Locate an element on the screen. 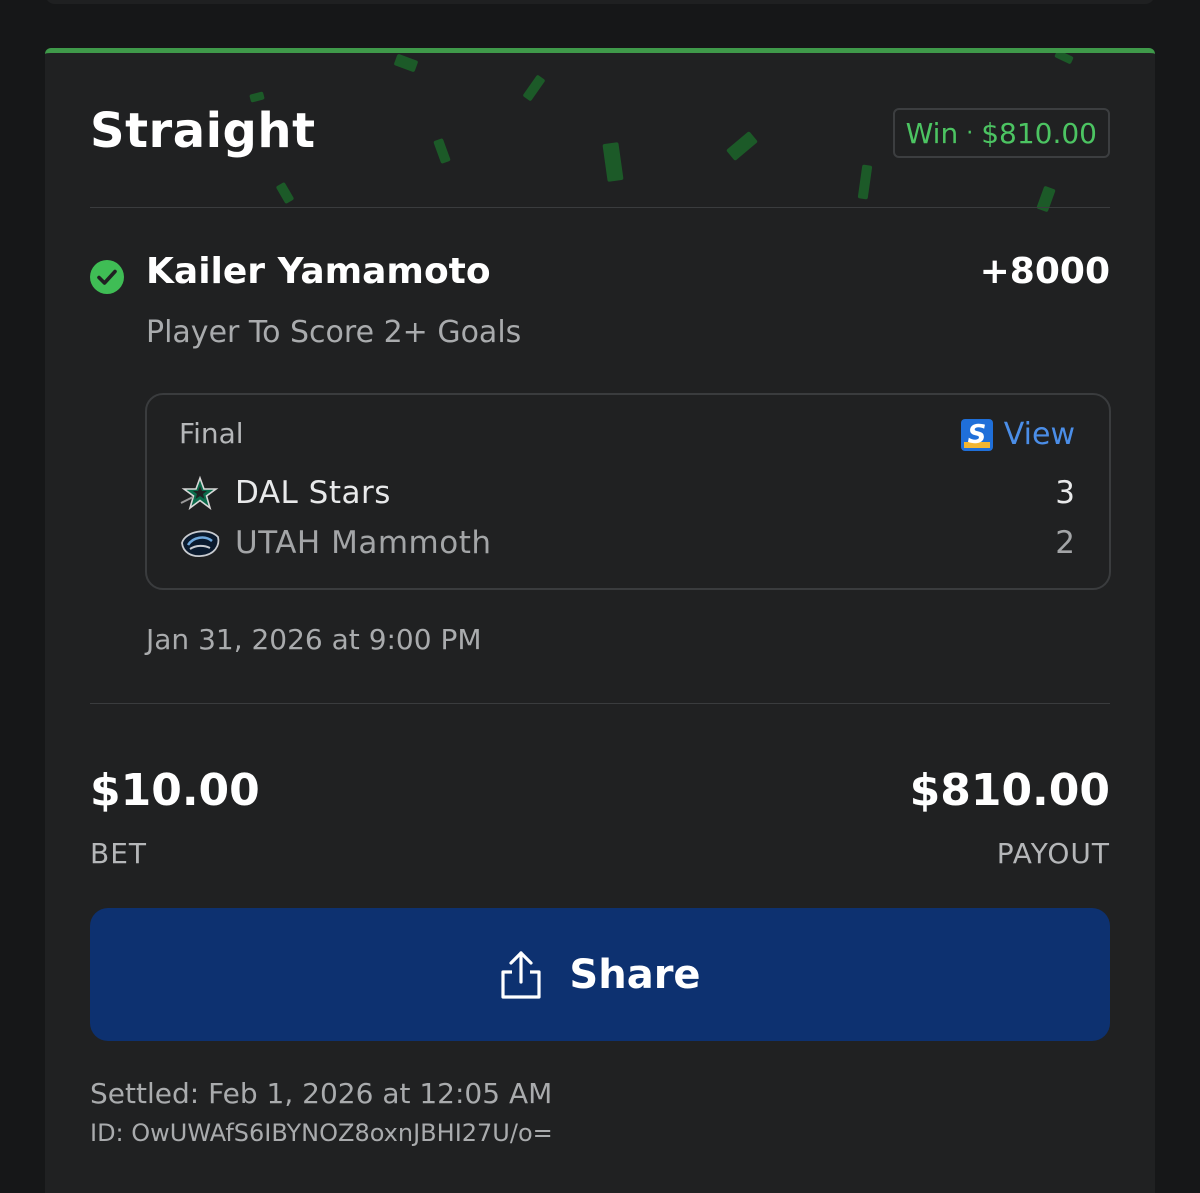 The width and height of the screenshot is (1200, 1193). bet-id: ID: OwUWAfS6IBYNOZ8oxnJBHI27U/o= is located at coordinates (321, 1133).